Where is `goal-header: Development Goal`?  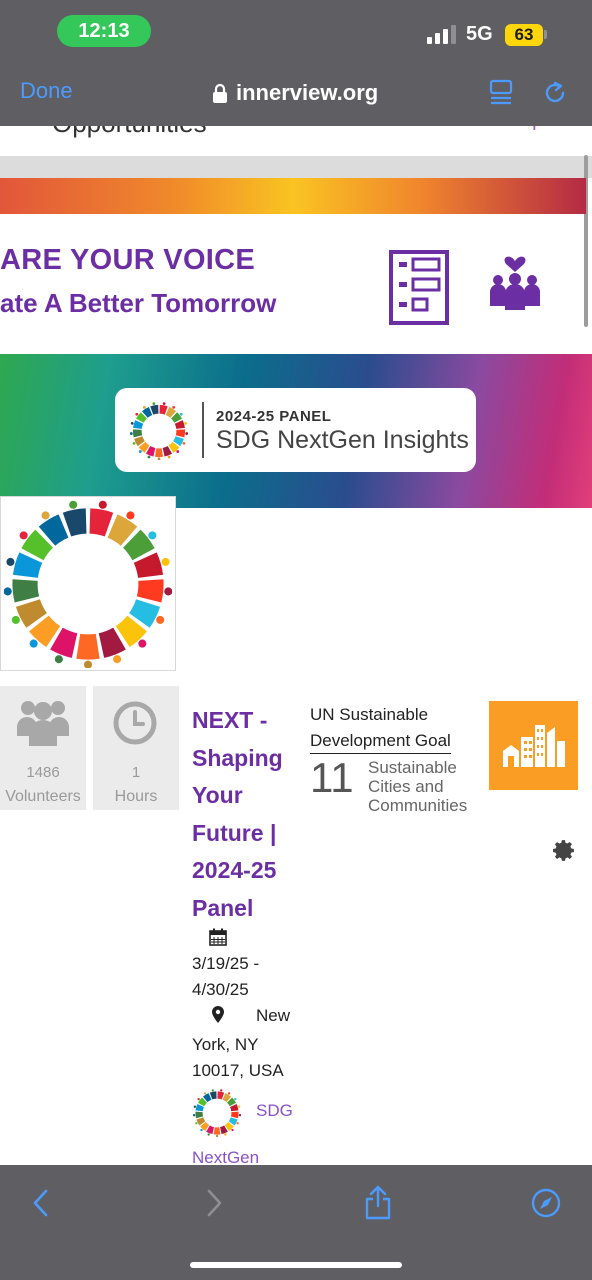
goal-header: Development Goal is located at coordinates (380, 742).